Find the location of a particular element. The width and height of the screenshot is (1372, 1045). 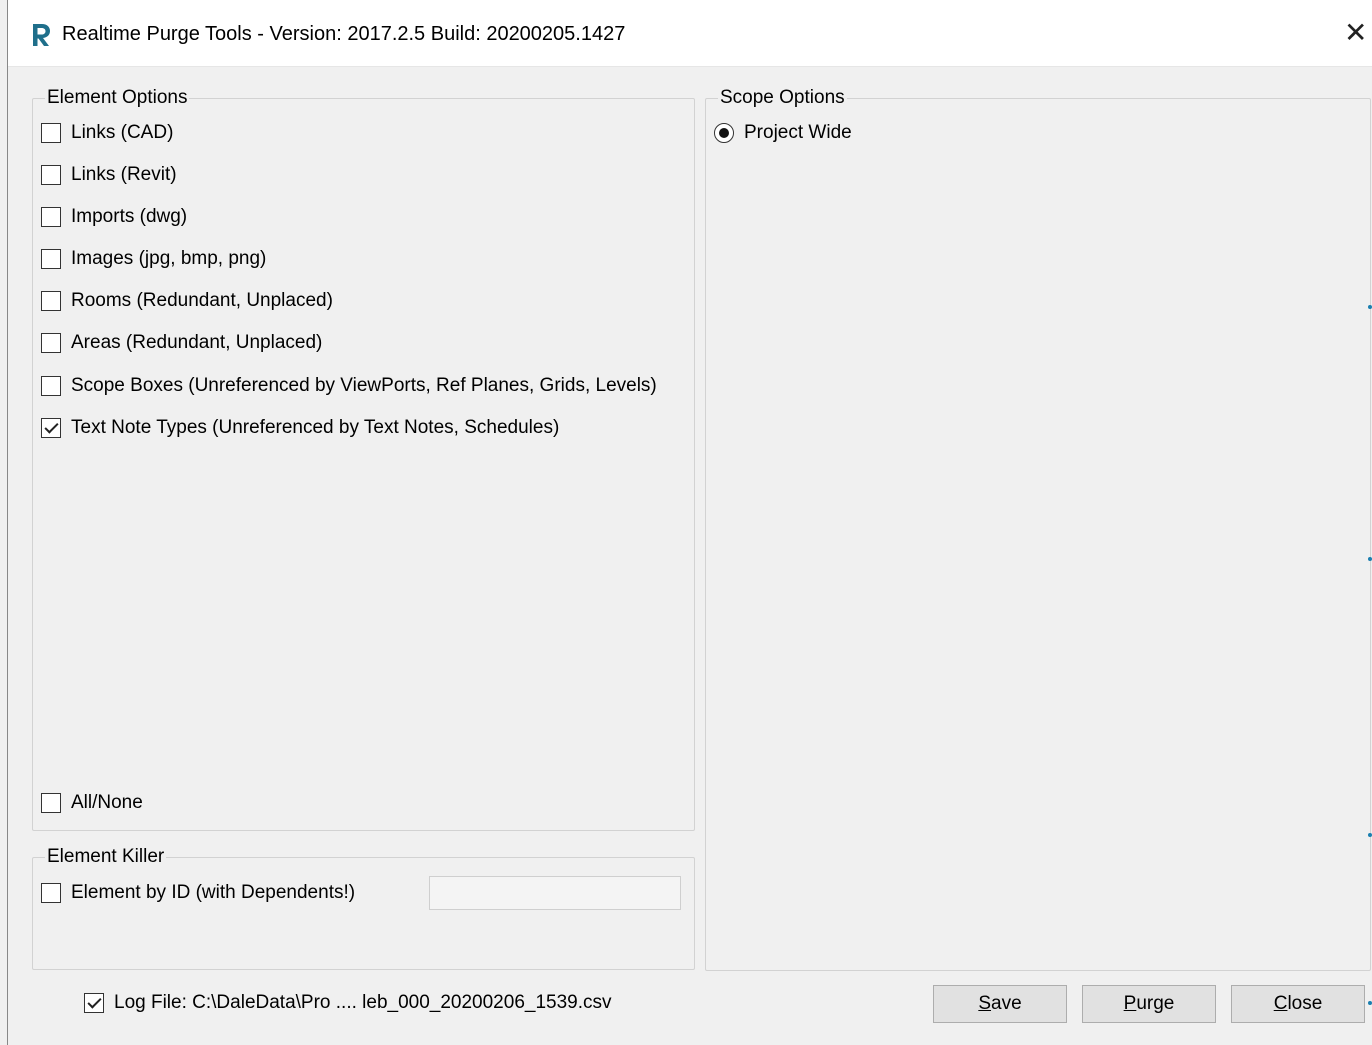

option-images: Images (jpg, bmp, png) is located at coordinates (153, 259).